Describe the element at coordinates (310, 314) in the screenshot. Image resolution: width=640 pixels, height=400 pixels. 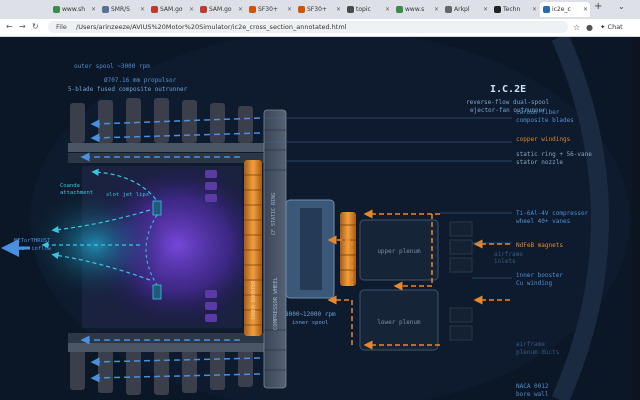
I see `inner-spool-rpm-label: 8000~12000 rpm` at that location.